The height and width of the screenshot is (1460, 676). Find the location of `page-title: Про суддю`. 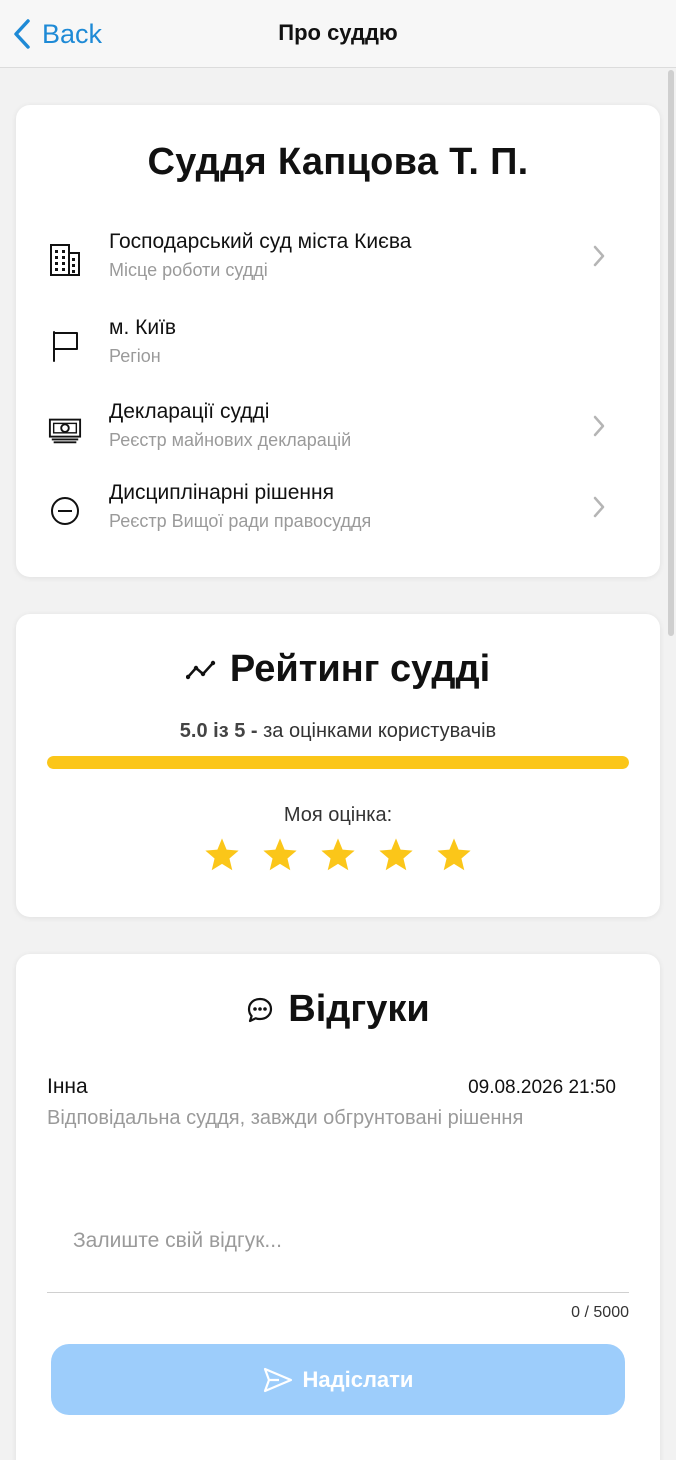

page-title: Про суддю is located at coordinates (338, 32).